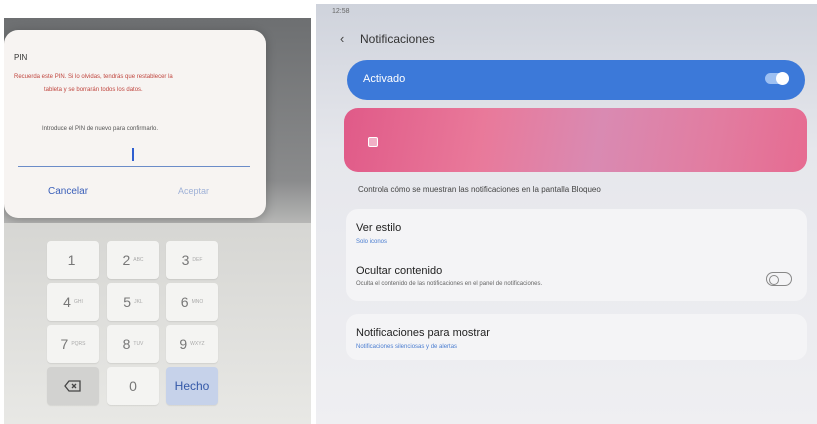 The width and height of the screenshot is (817, 424). What do you see at coordinates (423, 333) in the screenshot?
I see `notificaciones-para-mostrar-title: Notificaciones para mostrar` at bounding box center [423, 333].